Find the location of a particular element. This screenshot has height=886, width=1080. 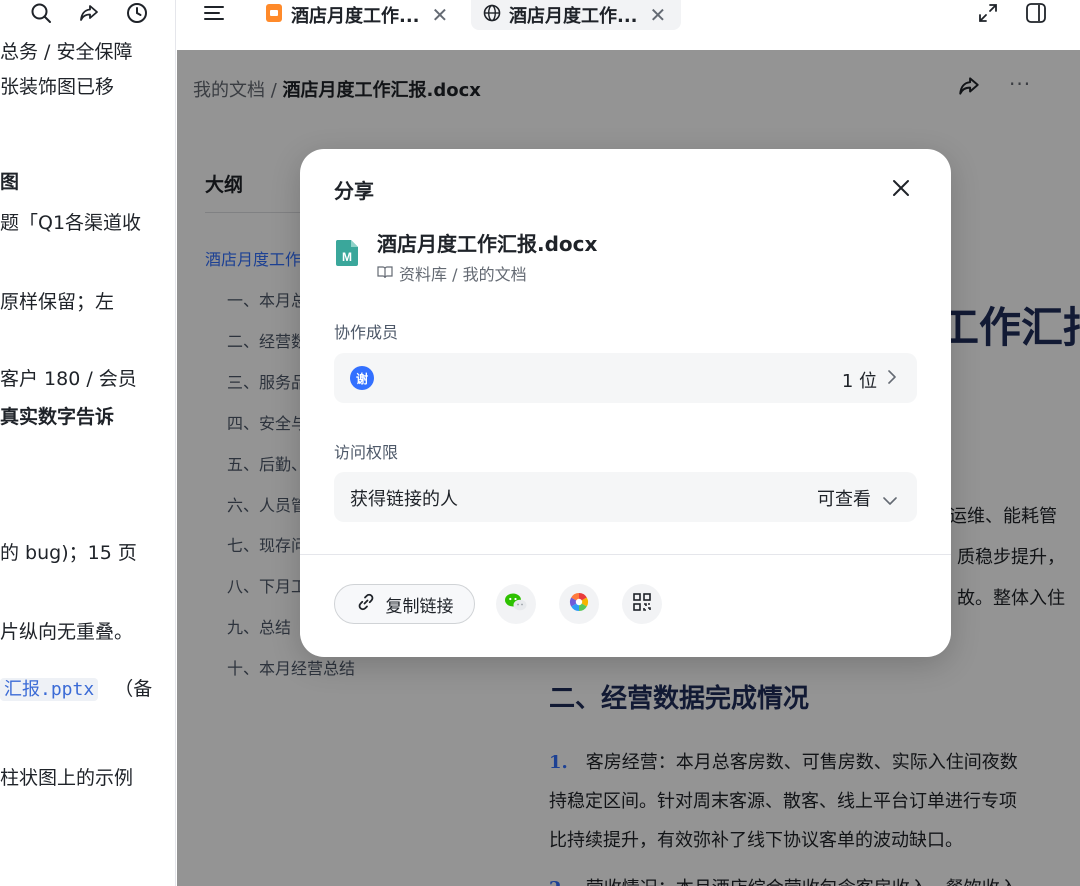

access-label: 访问权限 is located at coordinates (366, 452).